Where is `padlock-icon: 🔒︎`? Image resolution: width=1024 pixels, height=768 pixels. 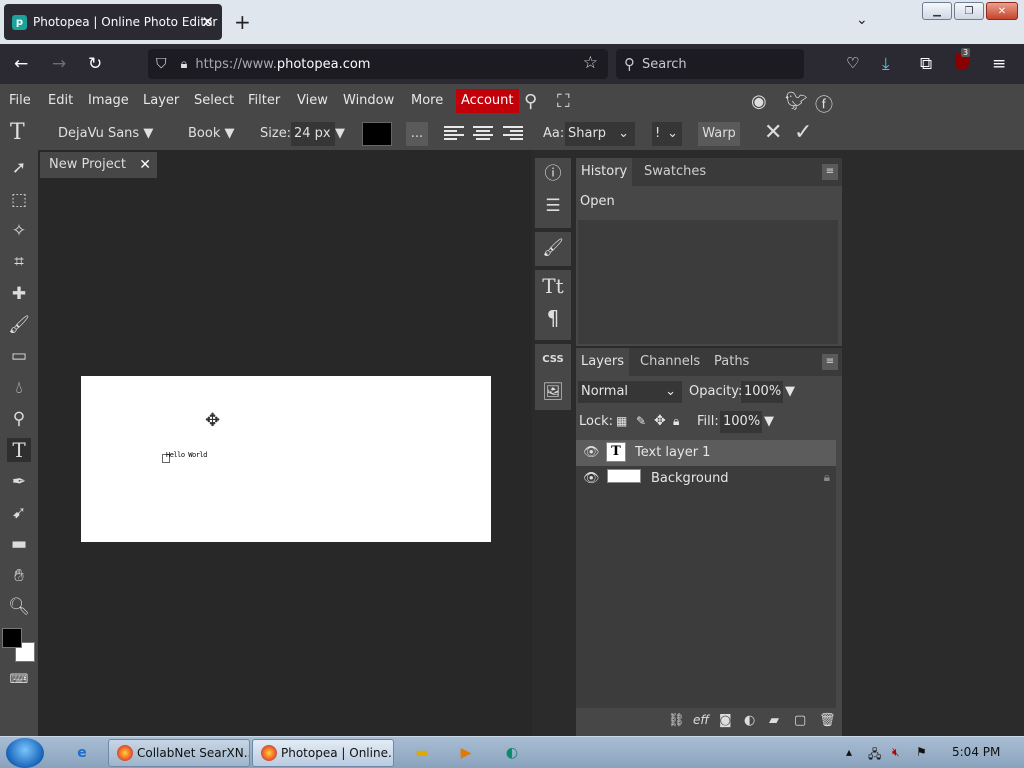 padlock-icon: 🔒︎ is located at coordinates (184, 64).